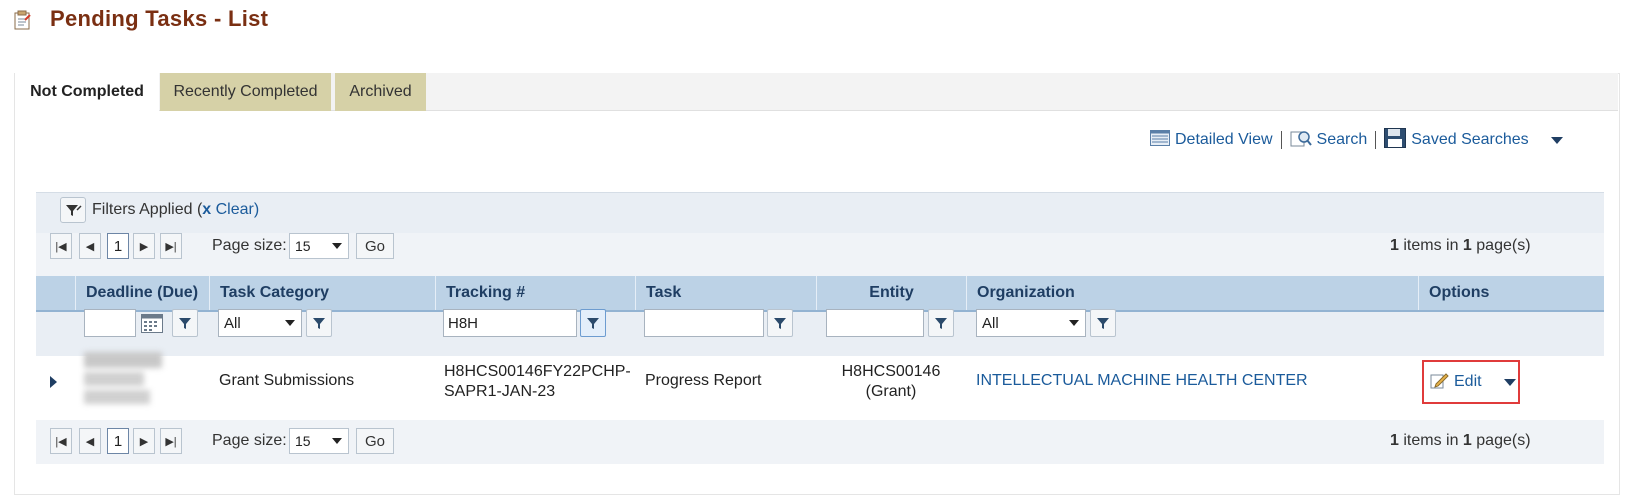  What do you see at coordinates (206, 209) in the screenshot?
I see `clear-x-icon: x` at bounding box center [206, 209].